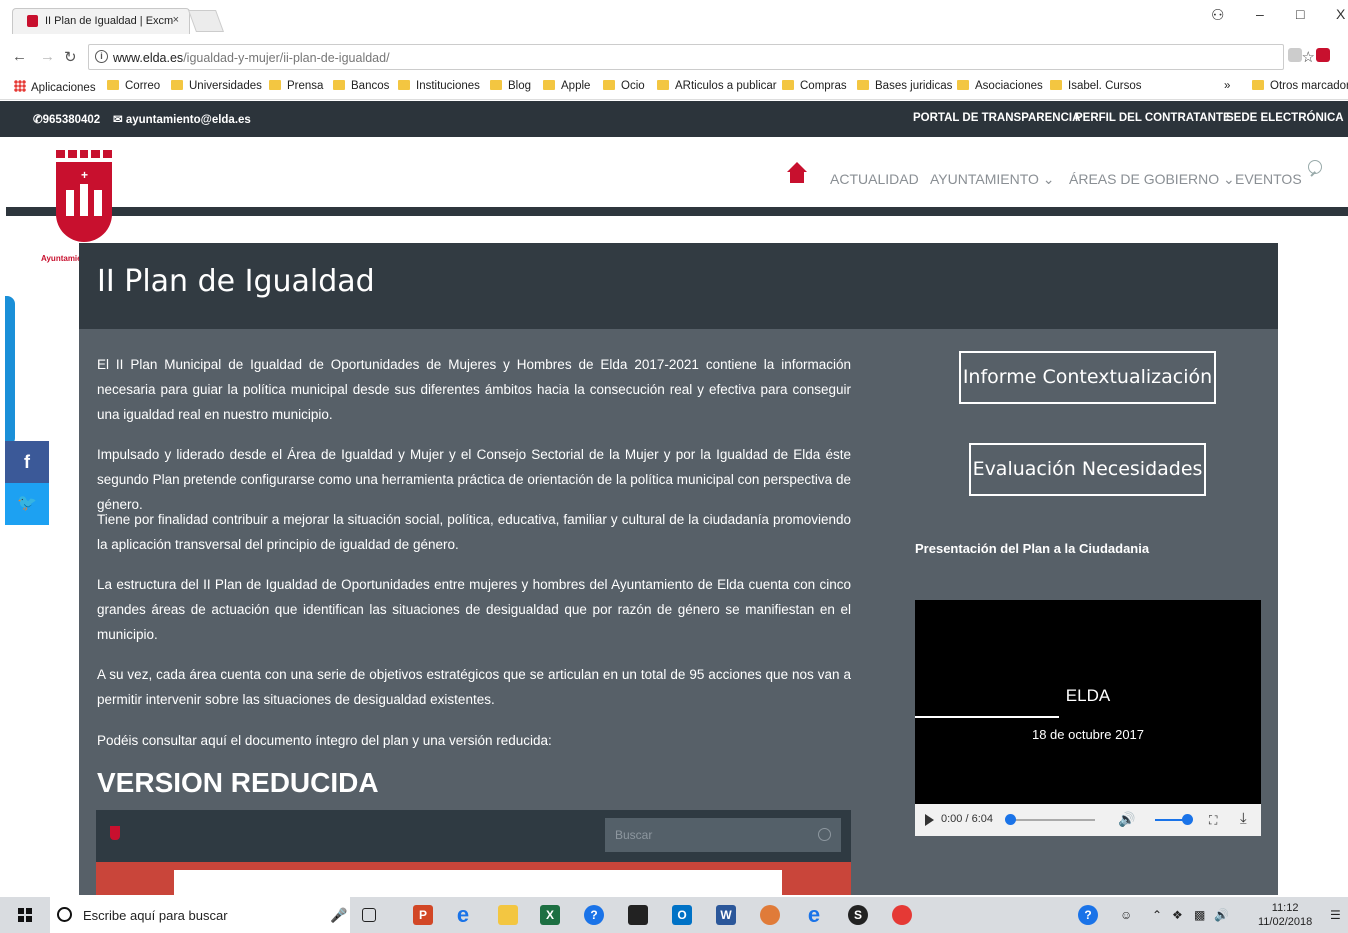 This screenshot has height=933, width=1348. What do you see at coordinates (27, 504) in the screenshot?
I see `twitter-share-button: 🐦` at bounding box center [27, 504].